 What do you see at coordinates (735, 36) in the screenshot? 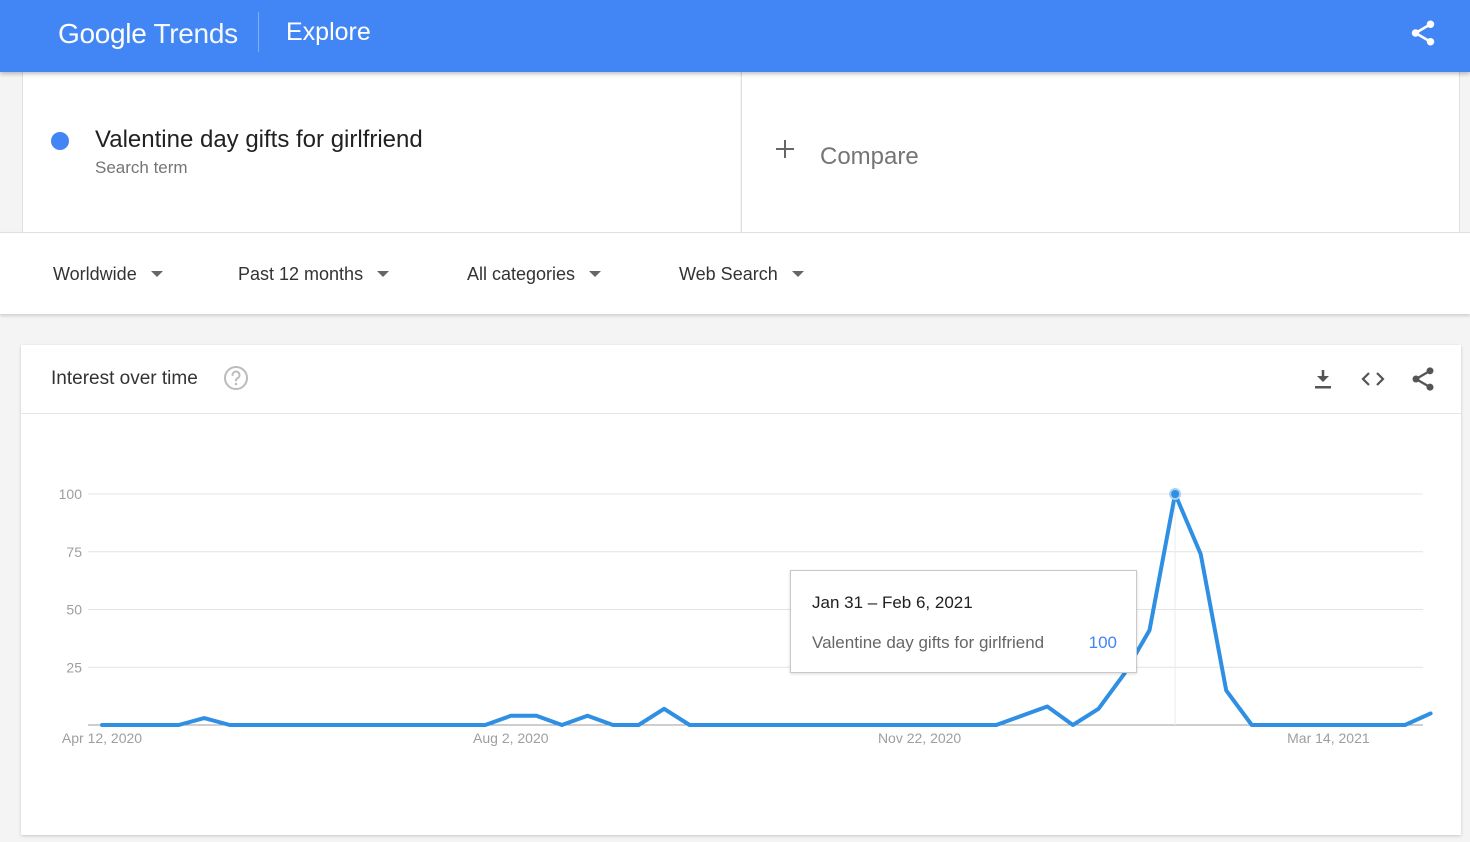
I see `top-app-bar: Google Trends Explore` at bounding box center [735, 36].